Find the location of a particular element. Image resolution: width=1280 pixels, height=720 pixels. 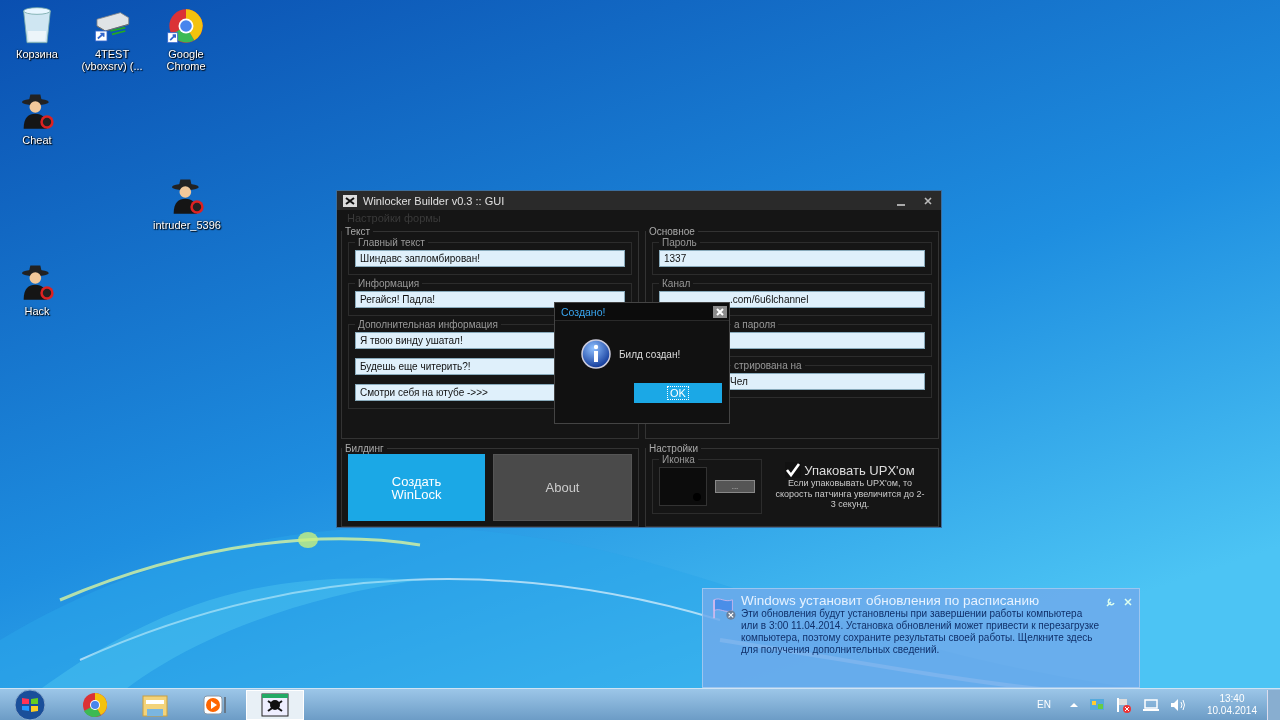

hint-text: Если упаковывать UPX'ом, то скорость патчинга увеличится до 2-3 секунд. is located at coordinates (850, 494).